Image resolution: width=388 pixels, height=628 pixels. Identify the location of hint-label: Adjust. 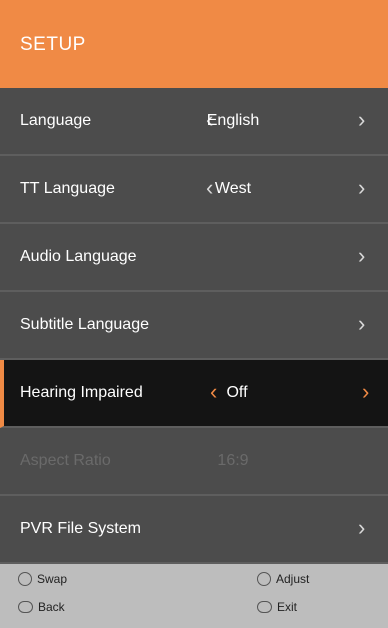
(293, 579).